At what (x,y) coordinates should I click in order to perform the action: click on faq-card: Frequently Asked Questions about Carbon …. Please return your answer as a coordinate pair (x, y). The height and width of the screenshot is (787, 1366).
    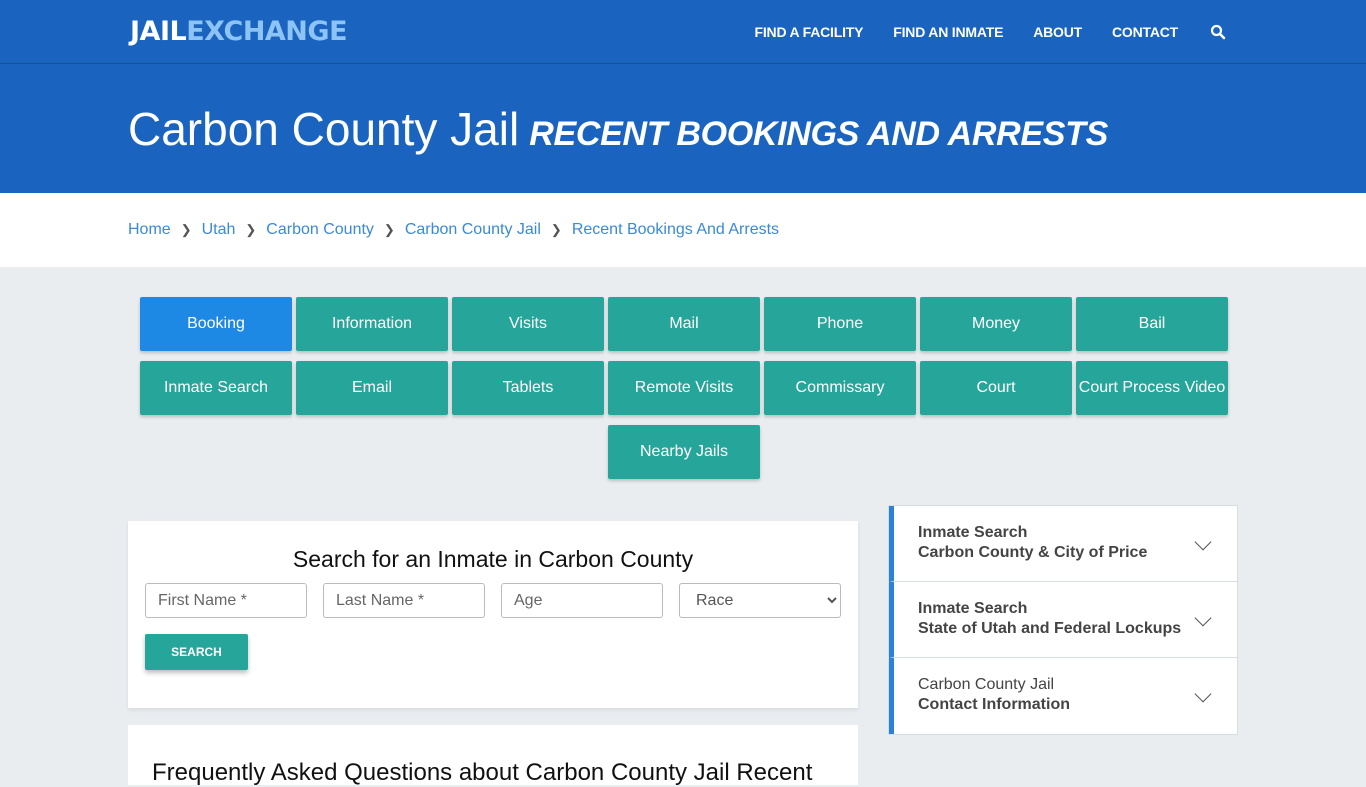
    Looking at the image, I should click on (493, 755).